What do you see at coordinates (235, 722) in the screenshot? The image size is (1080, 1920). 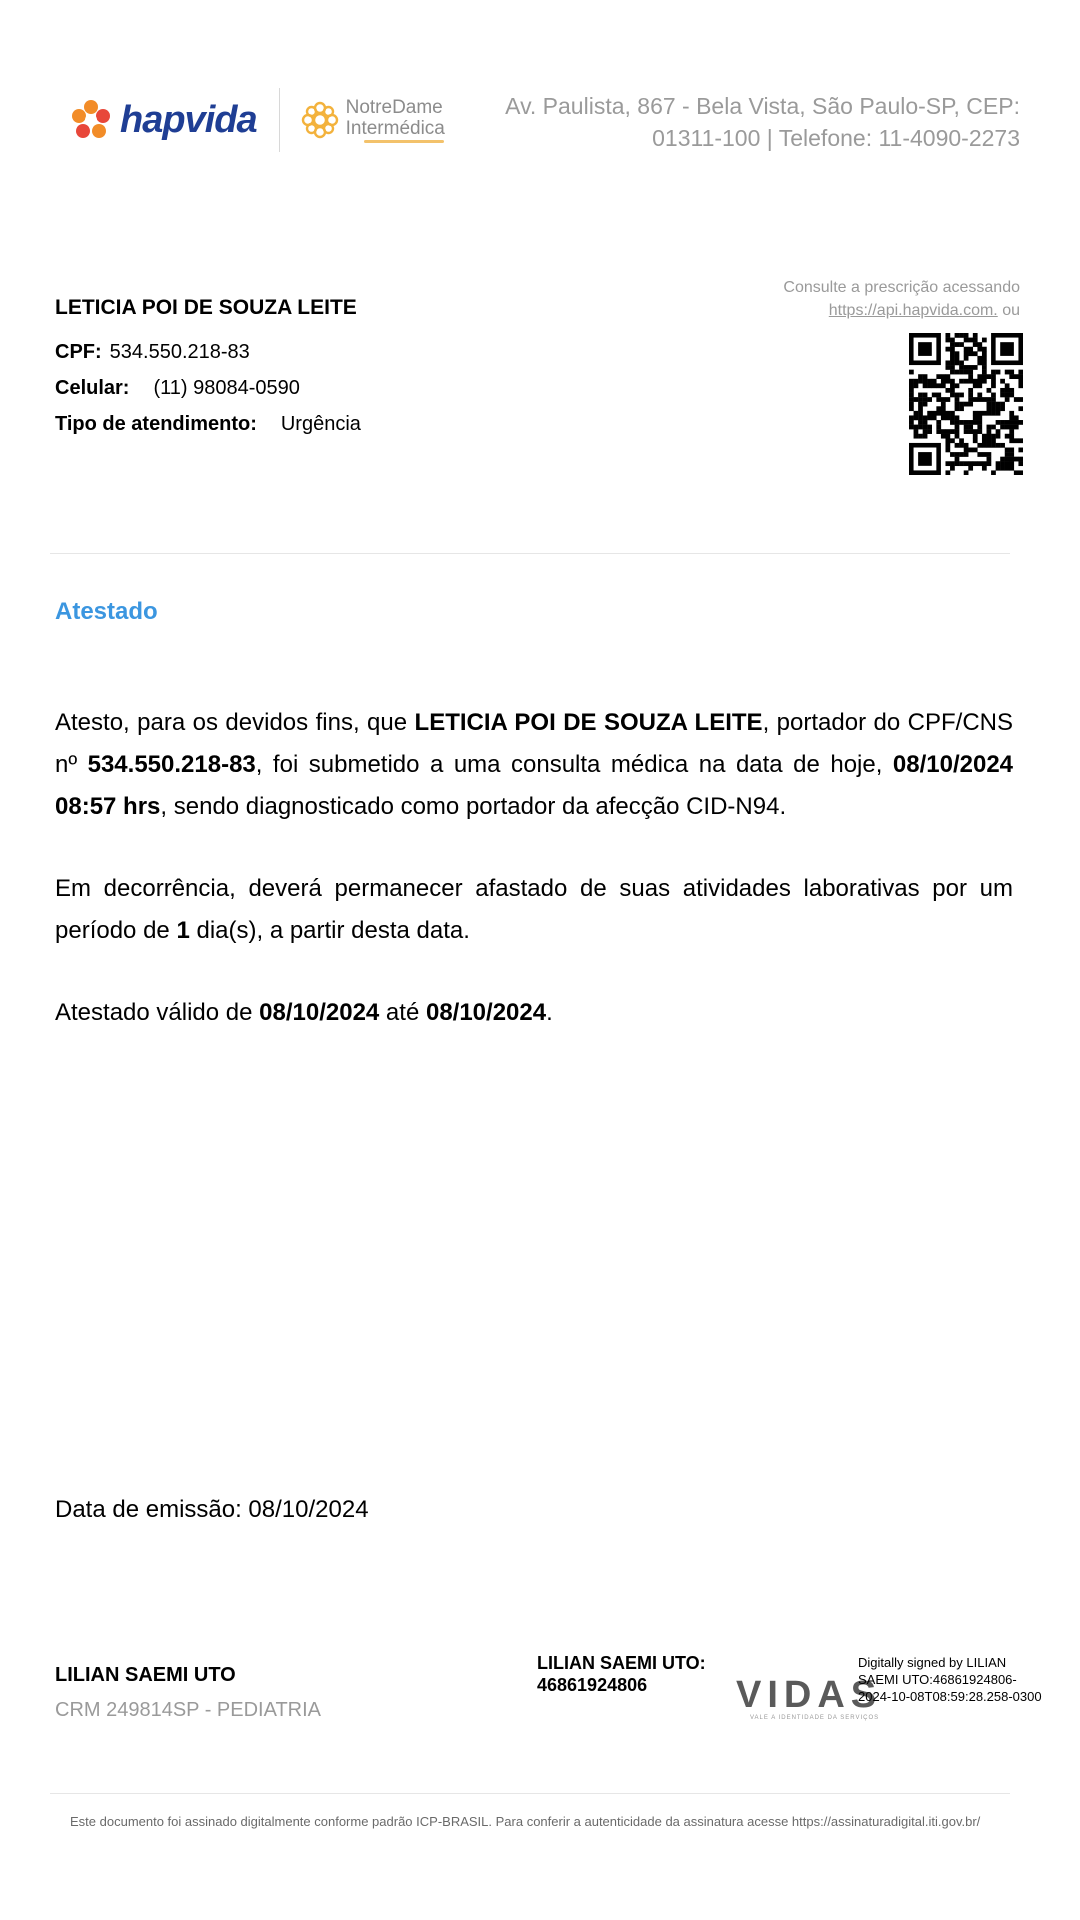 I see `p1-text-a: Atesto, para os devidos fins, que` at bounding box center [235, 722].